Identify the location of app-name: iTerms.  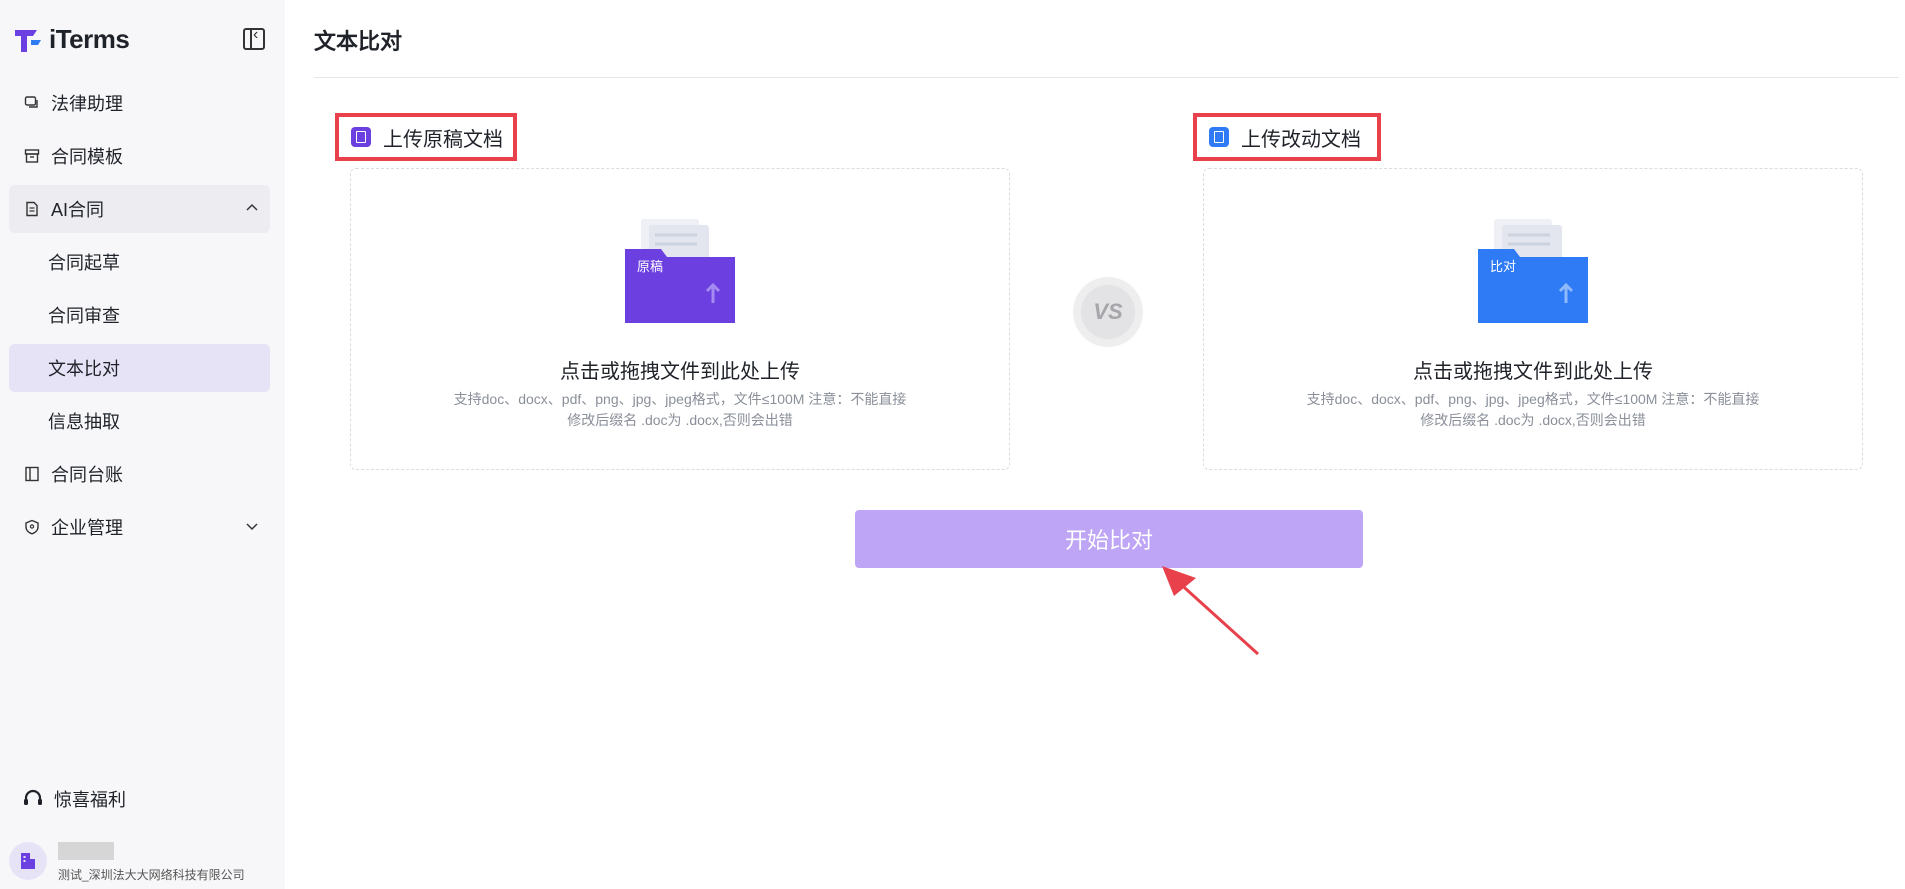
(89, 39).